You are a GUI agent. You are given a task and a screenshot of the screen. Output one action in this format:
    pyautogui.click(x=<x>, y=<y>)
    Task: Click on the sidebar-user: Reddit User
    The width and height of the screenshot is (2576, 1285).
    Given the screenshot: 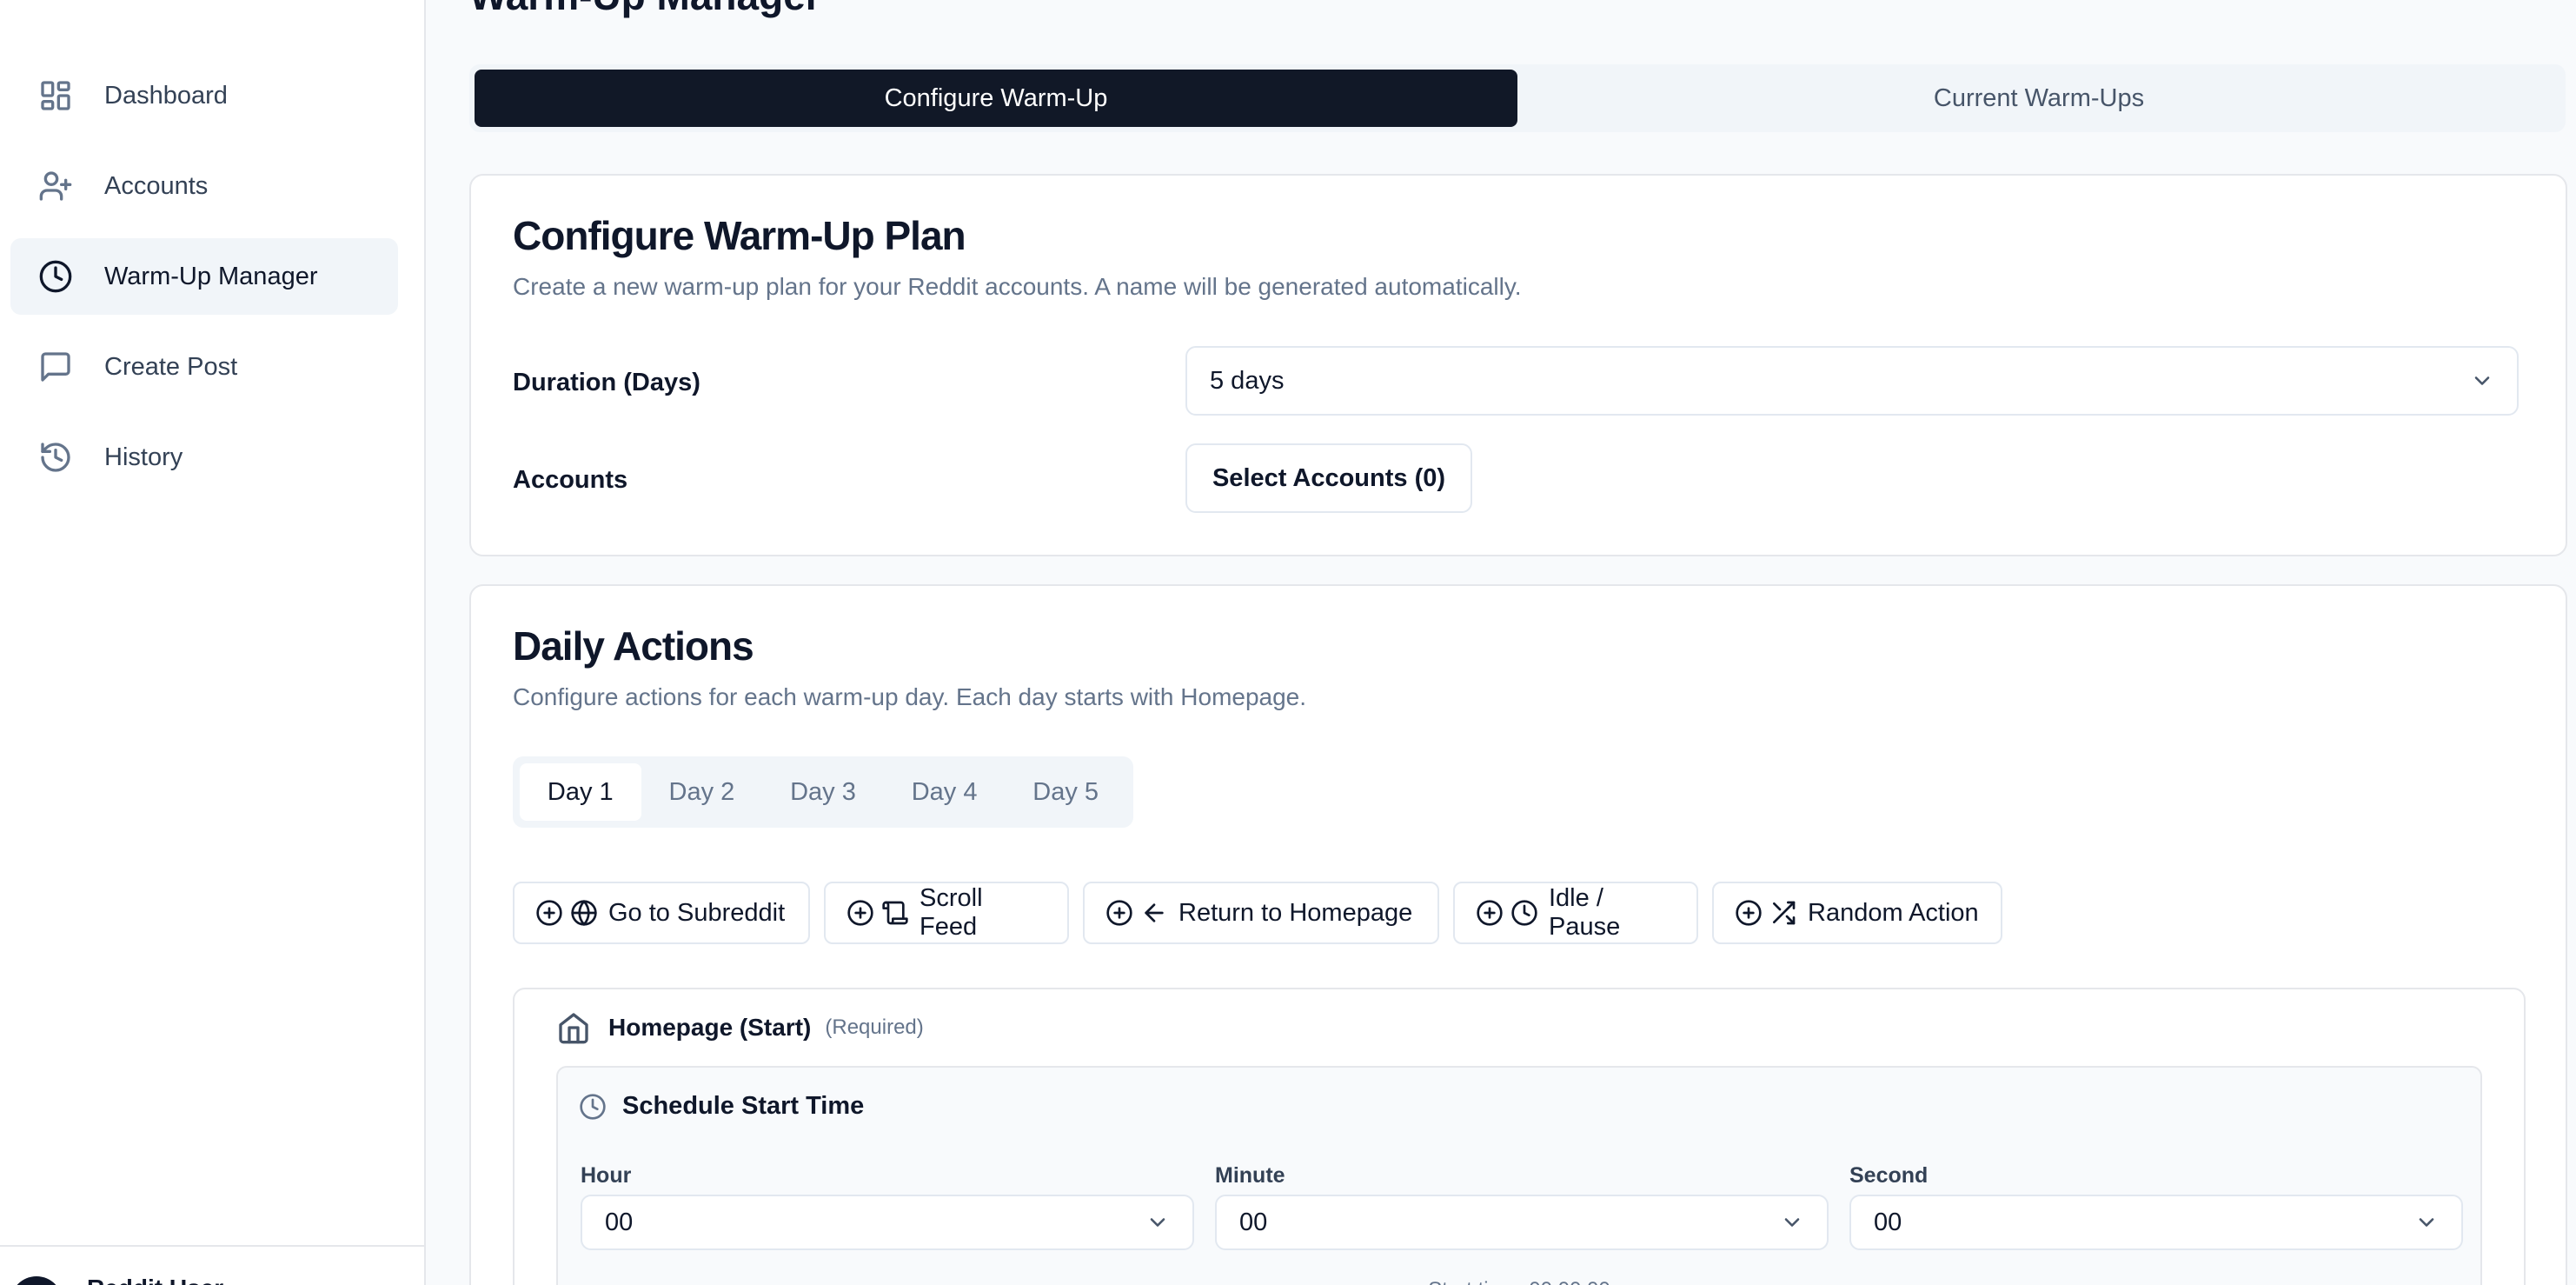 What is the action you would take?
    pyautogui.click(x=213, y=1265)
    